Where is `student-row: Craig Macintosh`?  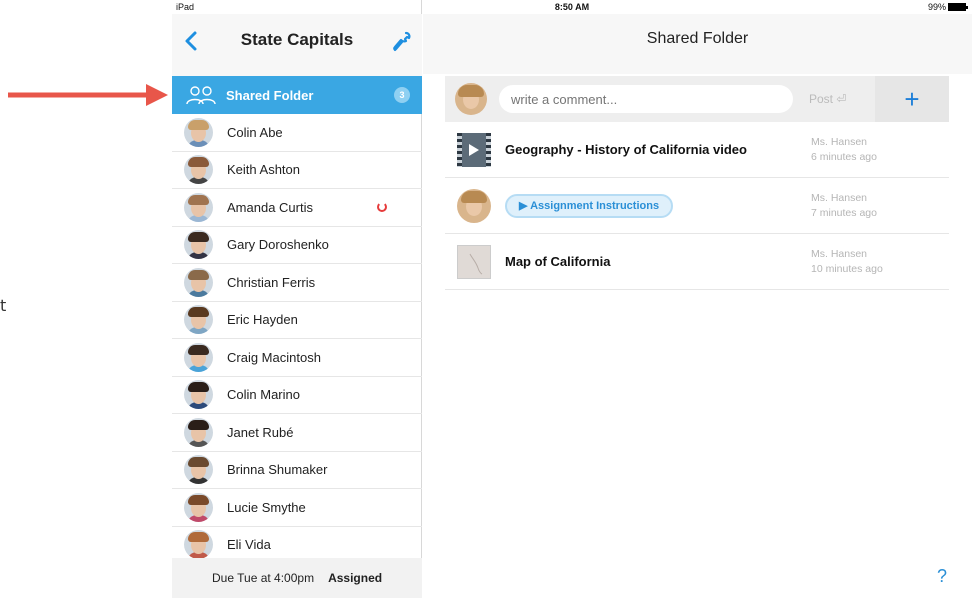 student-row: Craig Macintosh is located at coordinates (297, 358).